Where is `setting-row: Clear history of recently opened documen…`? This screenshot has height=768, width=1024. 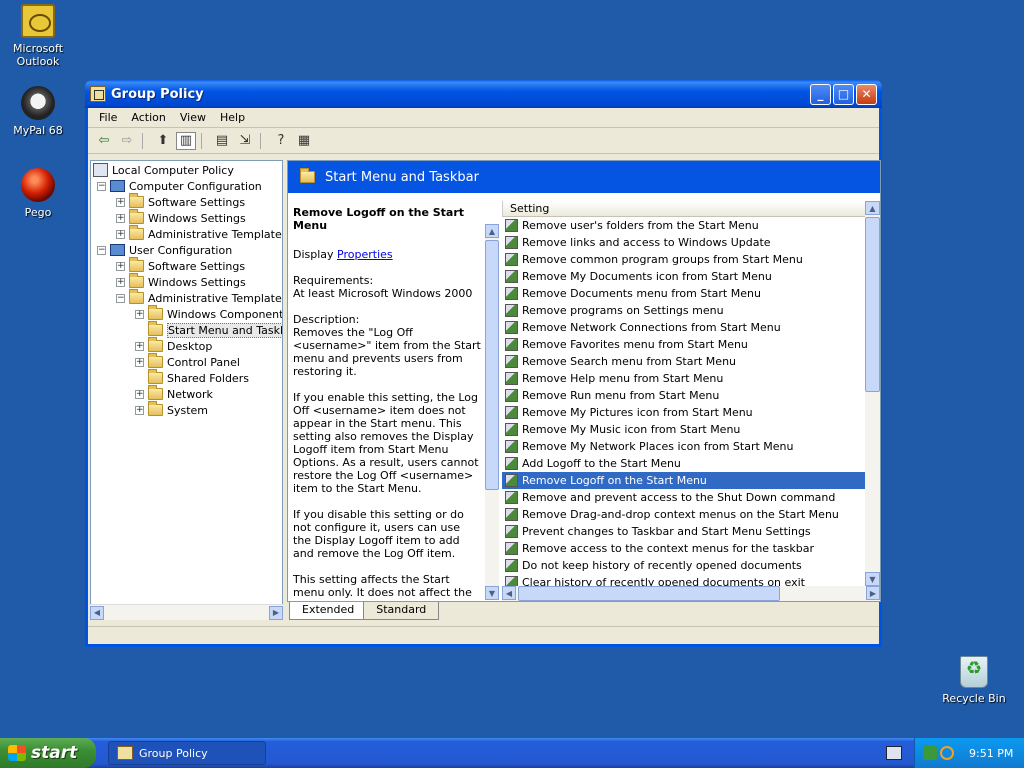
setting-row: Clear history of recently opened documen… is located at coordinates (683, 580).